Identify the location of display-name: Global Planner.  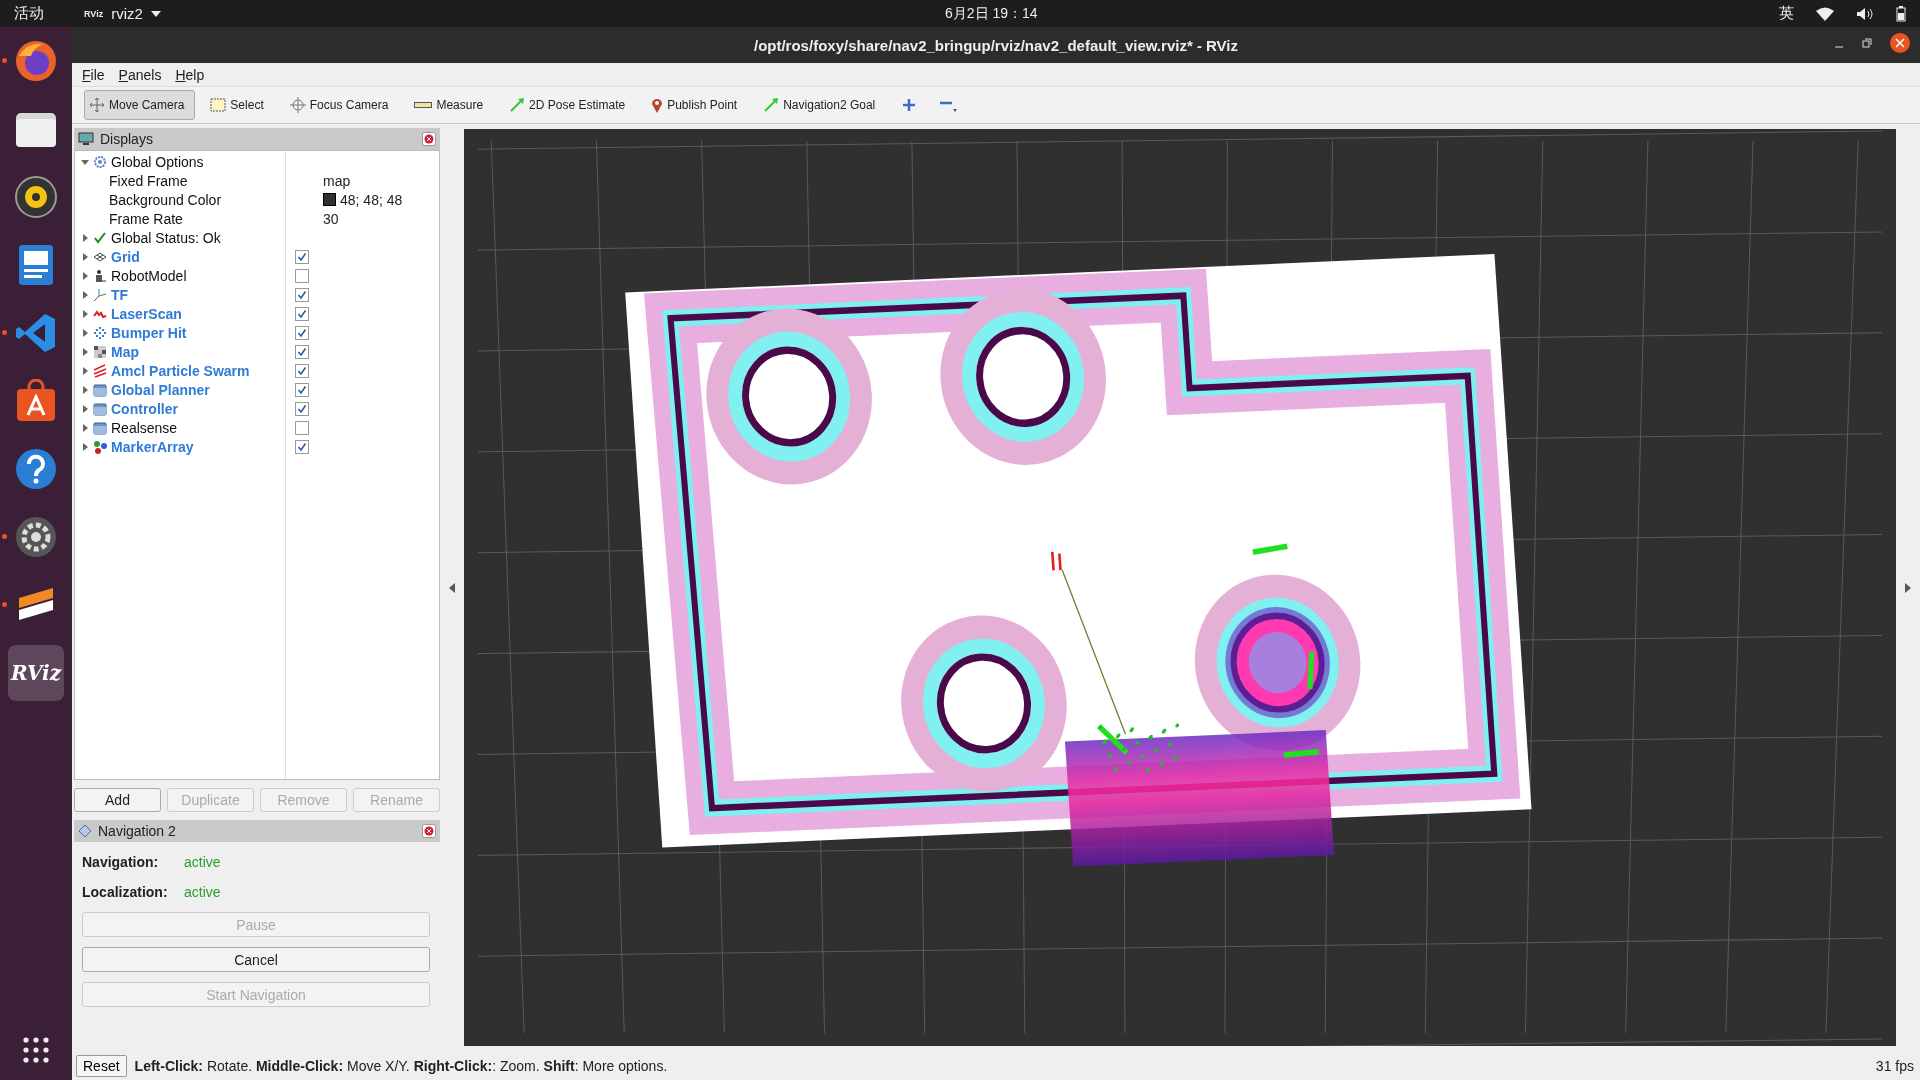
(160, 389).